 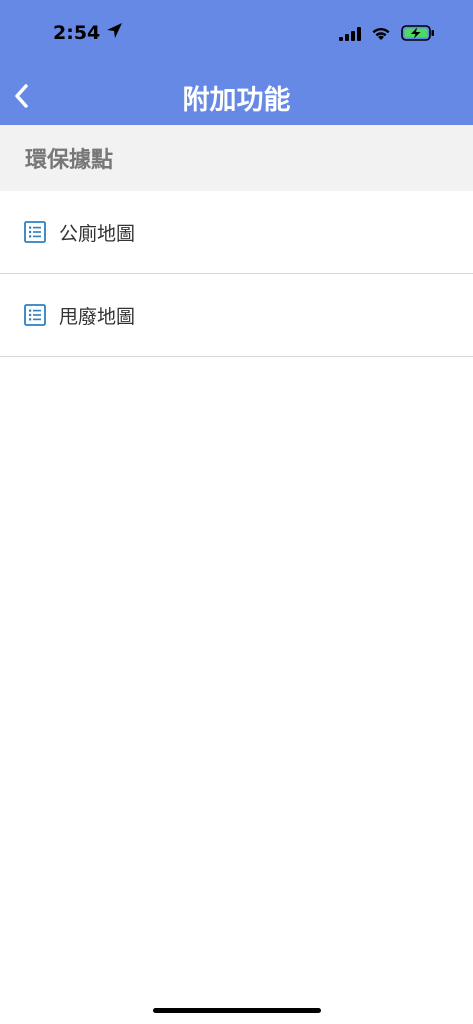 What do you see at coordinates (350, 35) in the screenshot?
I see `cellular-signal-icon` at bounding box center [350, 35].